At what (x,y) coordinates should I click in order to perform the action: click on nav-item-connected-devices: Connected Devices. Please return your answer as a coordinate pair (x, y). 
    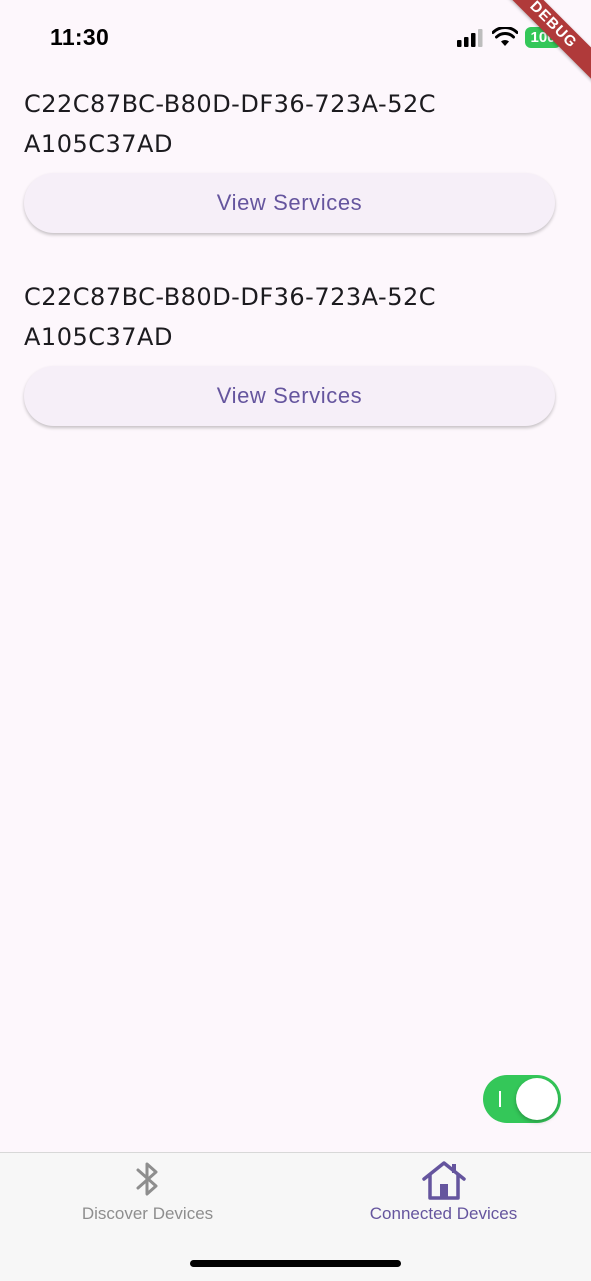
    Looking at the image, I should click on (443, 1193).